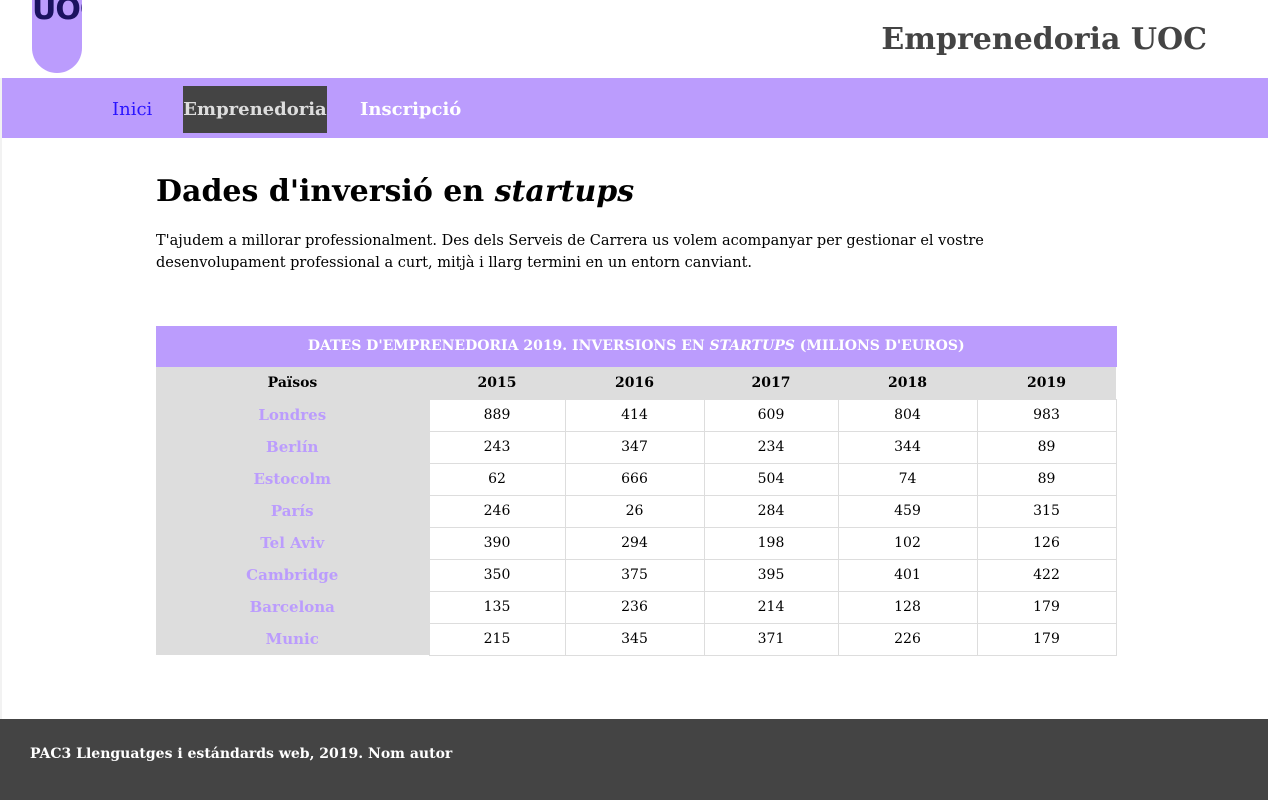  I want to click on nav-item-inici: Inici, so click(132, 109).